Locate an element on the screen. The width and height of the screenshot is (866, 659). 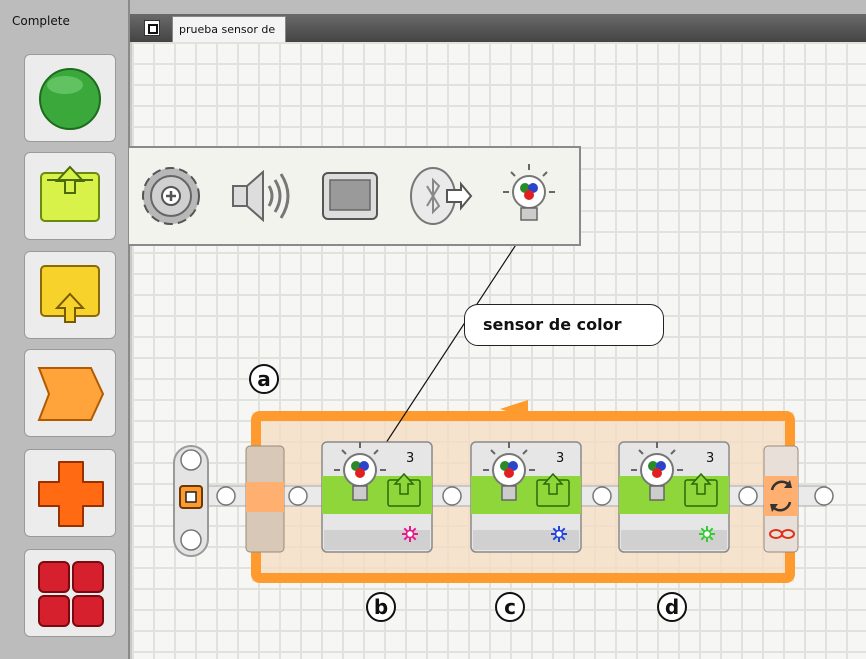
color-sensor-blocks is located at coordinates (525, 497).